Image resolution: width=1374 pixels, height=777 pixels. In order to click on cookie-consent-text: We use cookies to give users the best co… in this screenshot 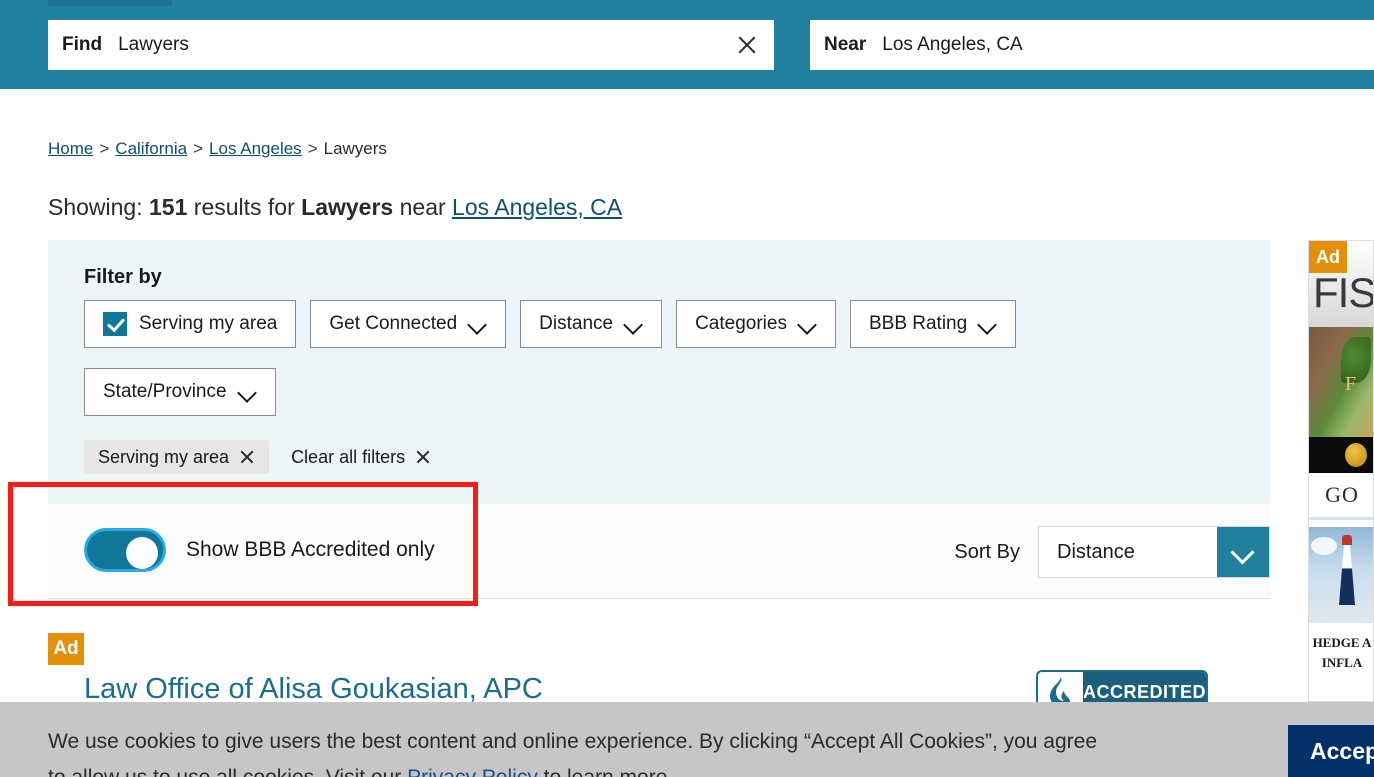, I will do `click(648, 750)`.